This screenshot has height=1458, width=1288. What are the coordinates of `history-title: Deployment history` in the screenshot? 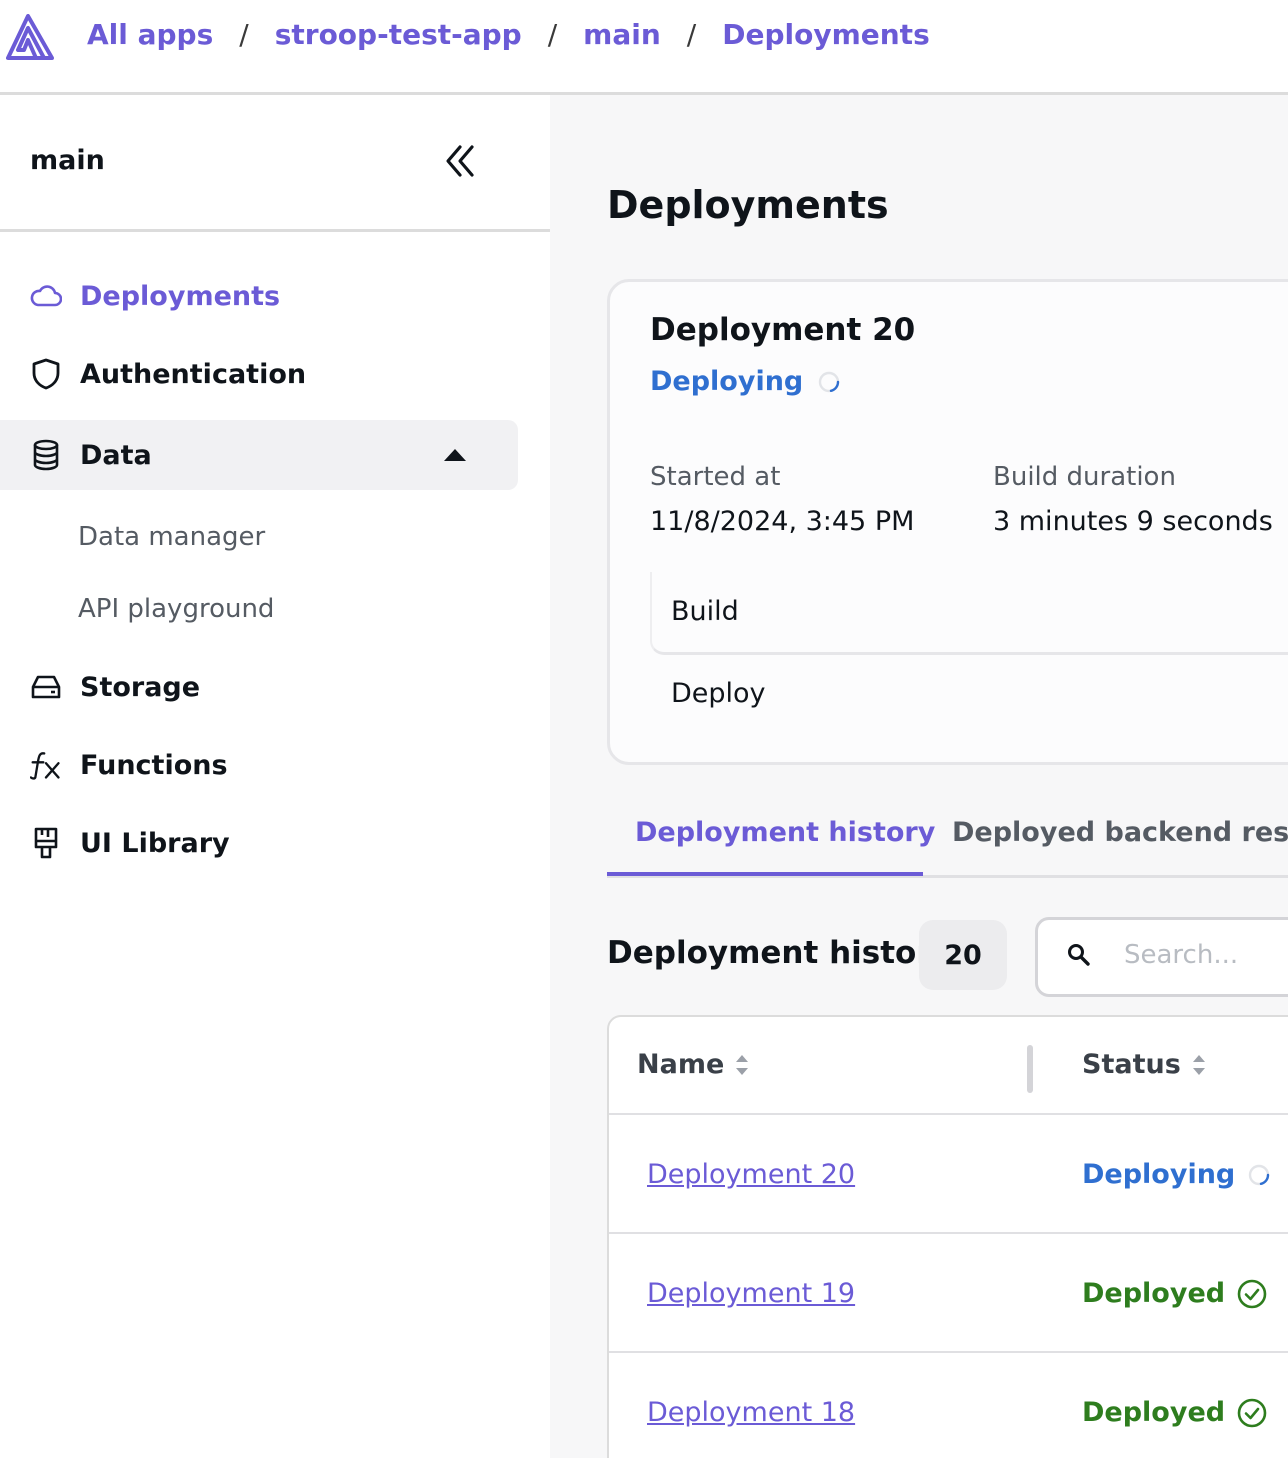 It's located at (779, 953).